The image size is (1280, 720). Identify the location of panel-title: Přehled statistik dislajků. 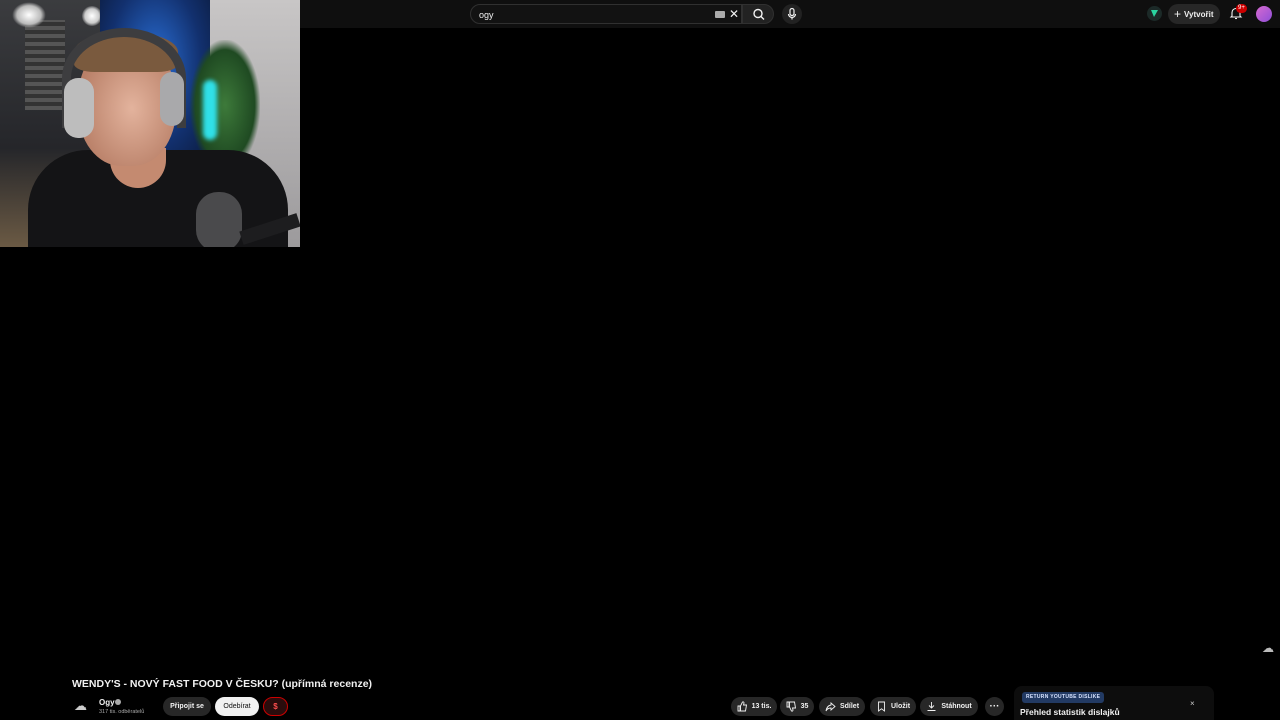
(1070, 712).